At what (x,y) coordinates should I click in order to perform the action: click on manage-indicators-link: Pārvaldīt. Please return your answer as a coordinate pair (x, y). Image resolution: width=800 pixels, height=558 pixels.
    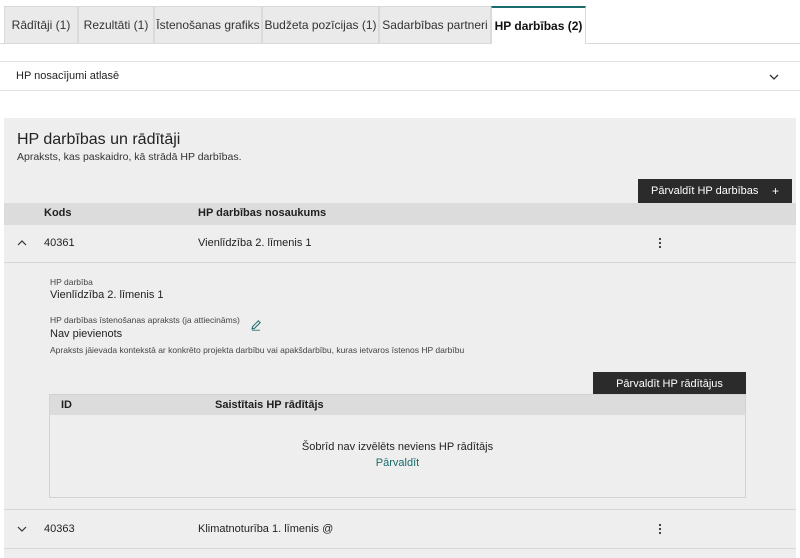
    Looking at the image, I should click on (397, 463).